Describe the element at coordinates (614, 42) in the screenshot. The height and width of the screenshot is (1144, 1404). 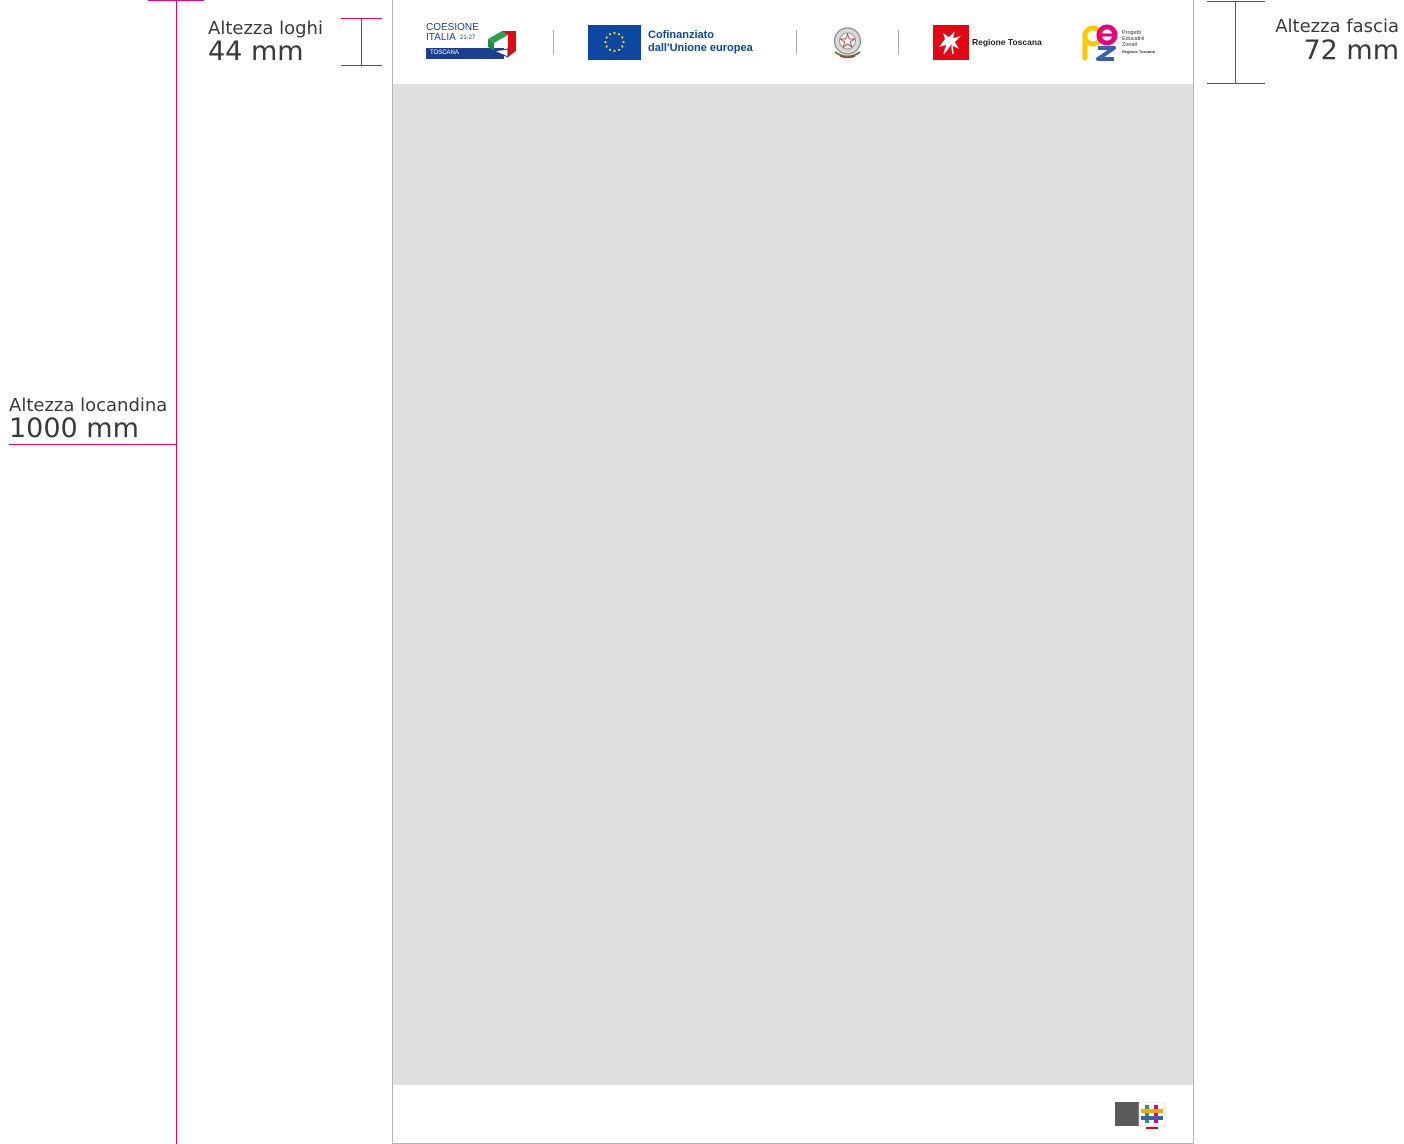
I see `eu-flag-icon` at that location.